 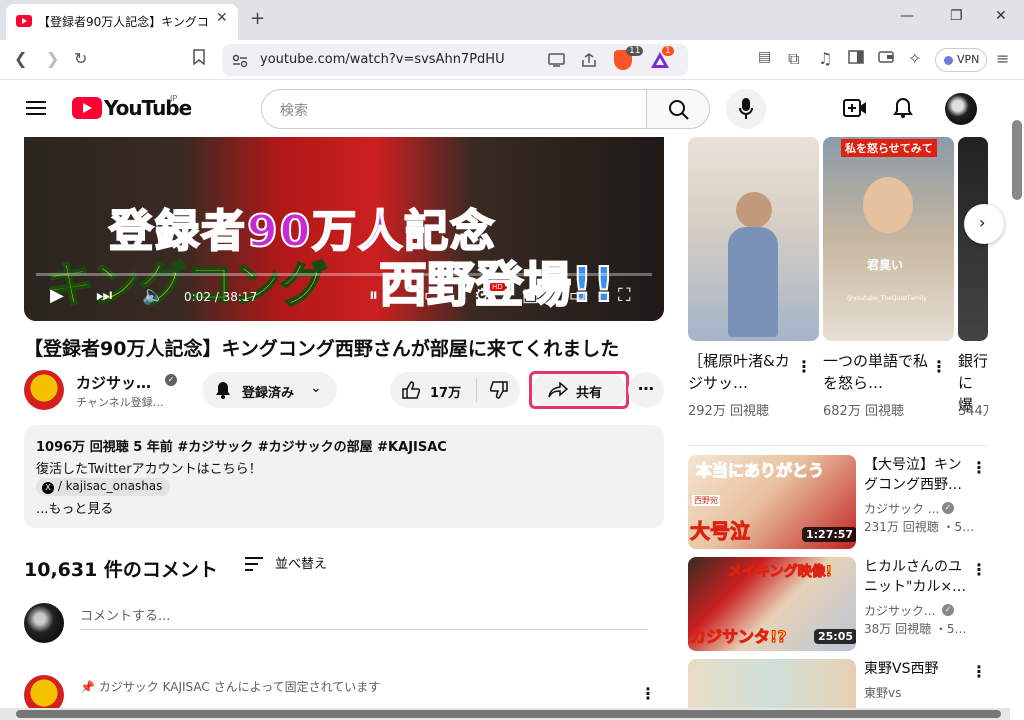 I want to click on address-bar: youtube.com/watch?v=svsAhn7PdHU 11 1, so click(x=455, y=60).